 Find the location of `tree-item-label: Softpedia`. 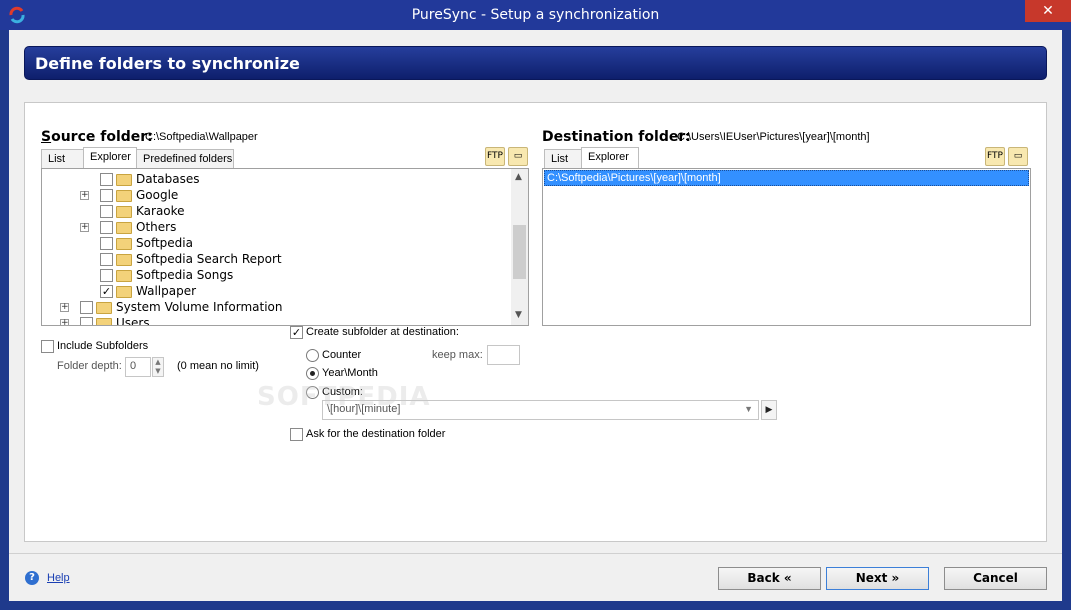

tree-item-label: Softpedia is located at coordinates (164, 243).